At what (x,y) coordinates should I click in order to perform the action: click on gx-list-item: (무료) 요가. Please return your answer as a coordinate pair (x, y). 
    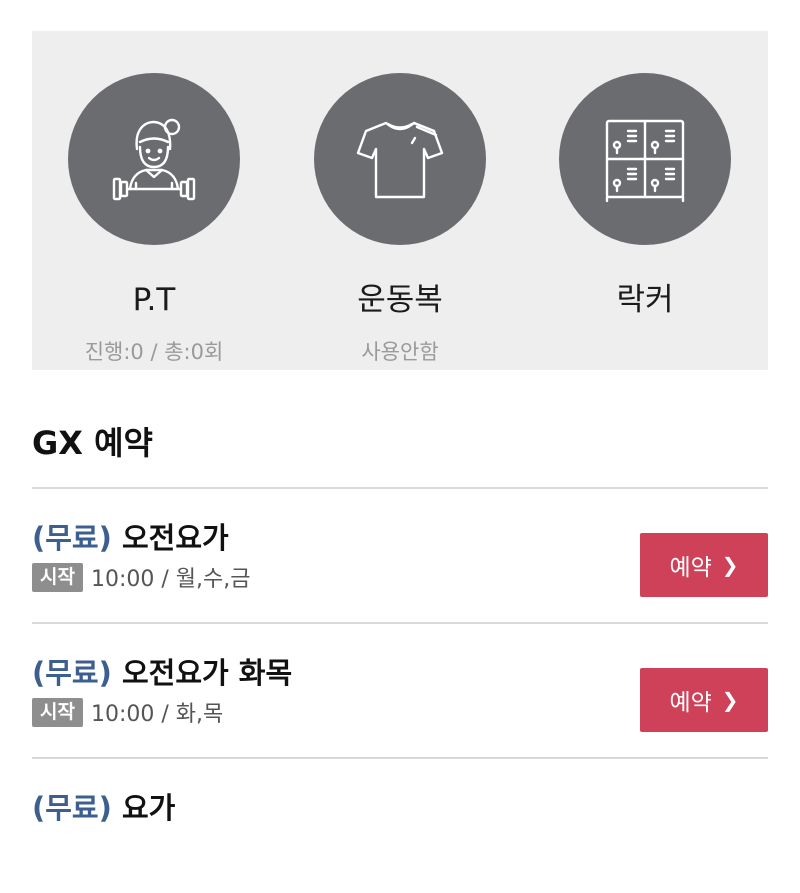
    Looking at the image, I should click on (400, 826).